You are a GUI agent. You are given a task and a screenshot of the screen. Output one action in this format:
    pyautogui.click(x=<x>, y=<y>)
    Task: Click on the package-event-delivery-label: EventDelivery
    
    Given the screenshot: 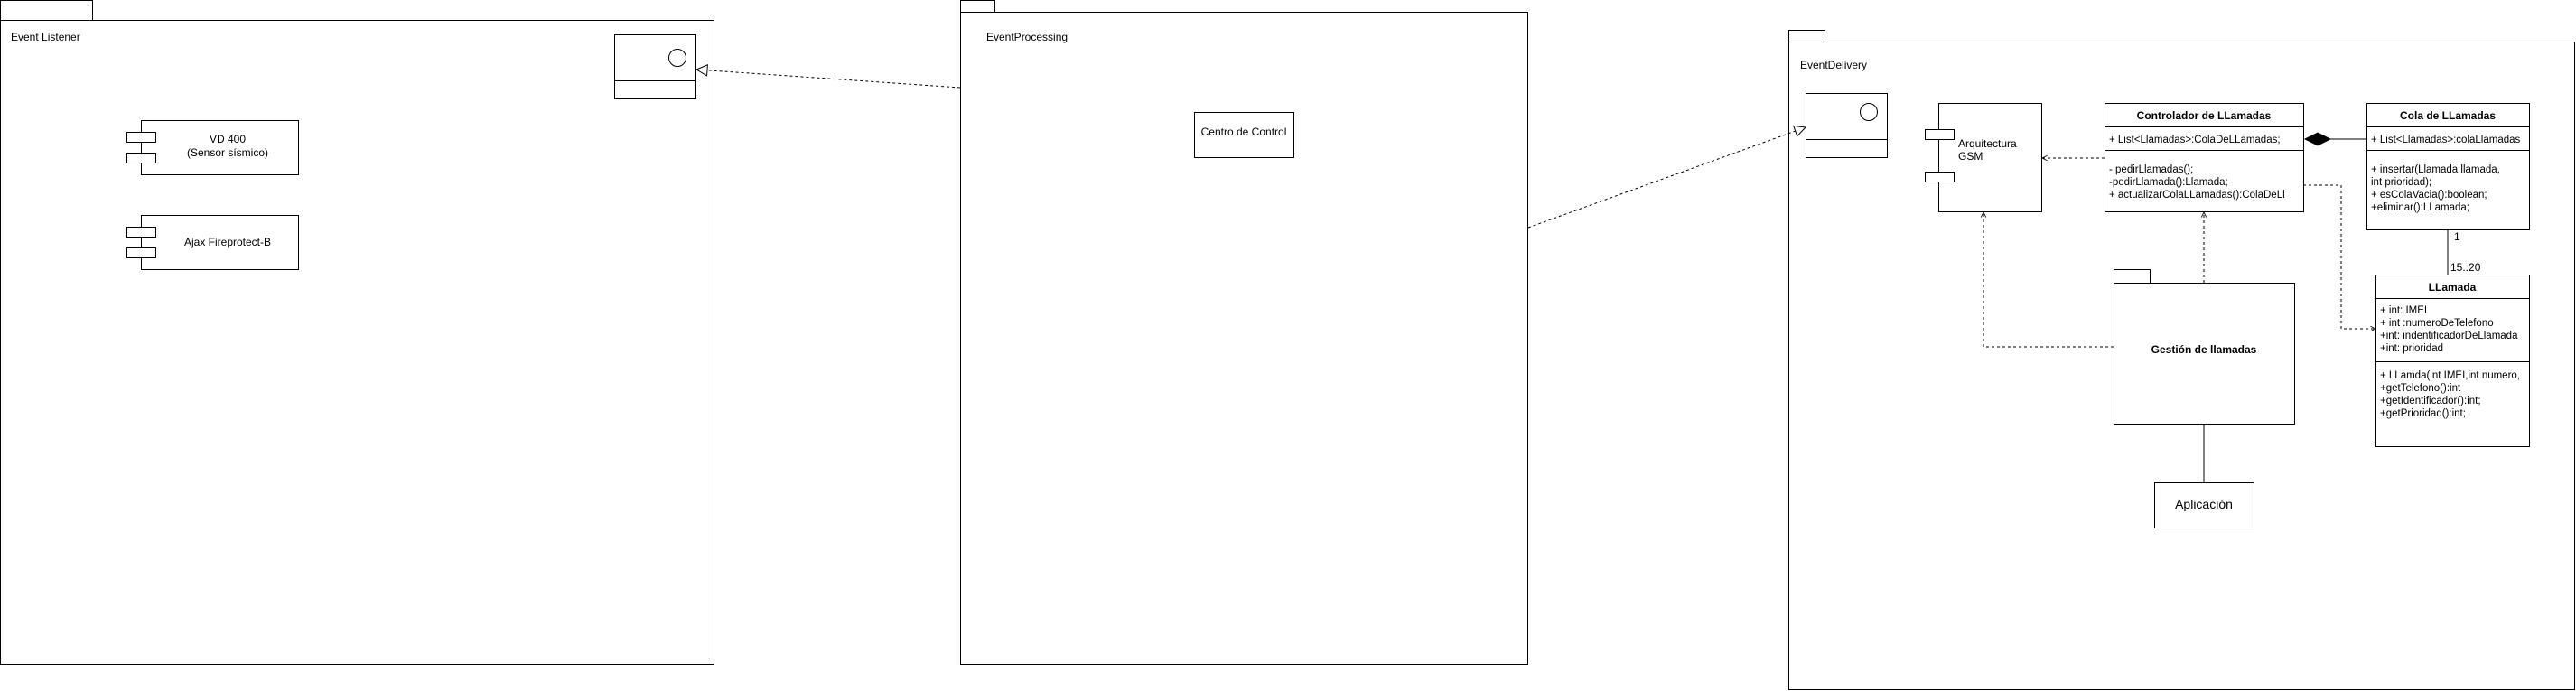 What is the action you would take?
    pyautogui.click(x=1833, y=65)
    